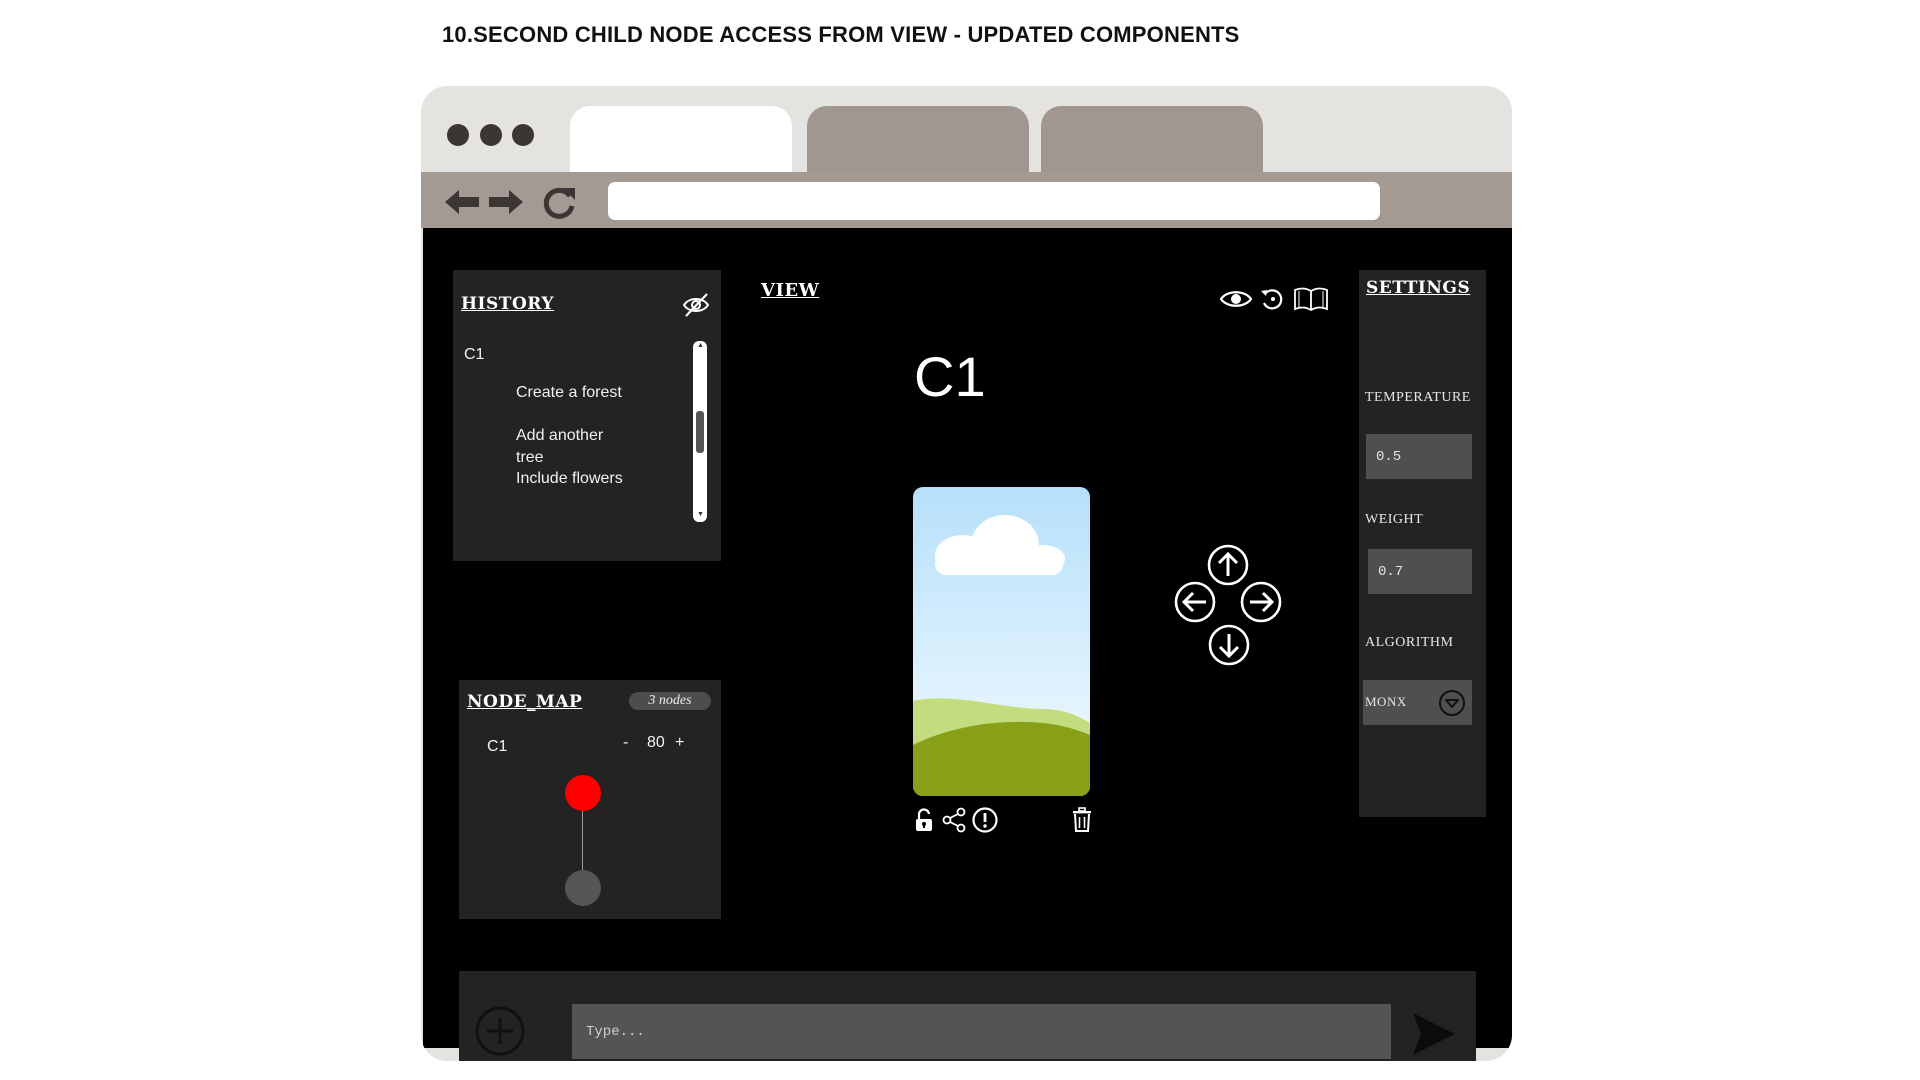 Image resolution: width=1920 pixels, height=1080 pixels. Describe the element at coordinates (1272, 299) in the screenshot. I see `history-icon` at that location.